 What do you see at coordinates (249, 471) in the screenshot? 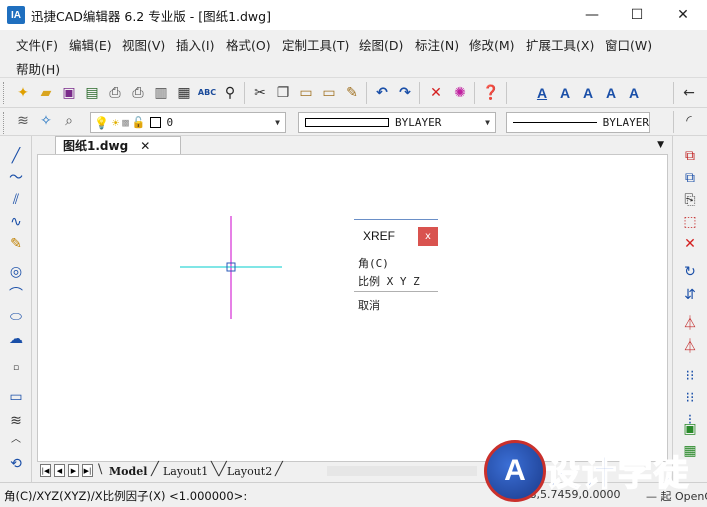
I see `tab-layout2: Layout2` at bounding box center [249, 471].